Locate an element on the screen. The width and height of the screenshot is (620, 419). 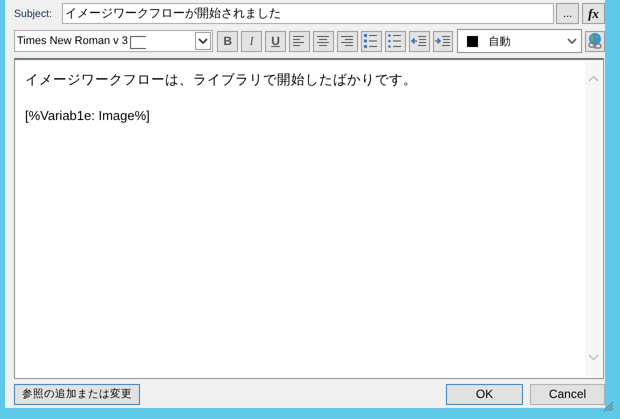
subject-field: イメージワークフローが開始されました is located at coordinates (308, 13).